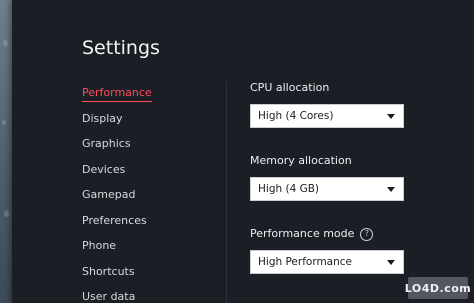 Image resolution: width=474 pixels, height=303 pixels. I want to click on memory-allocation-label: Memory allocation, so click(350, 161).